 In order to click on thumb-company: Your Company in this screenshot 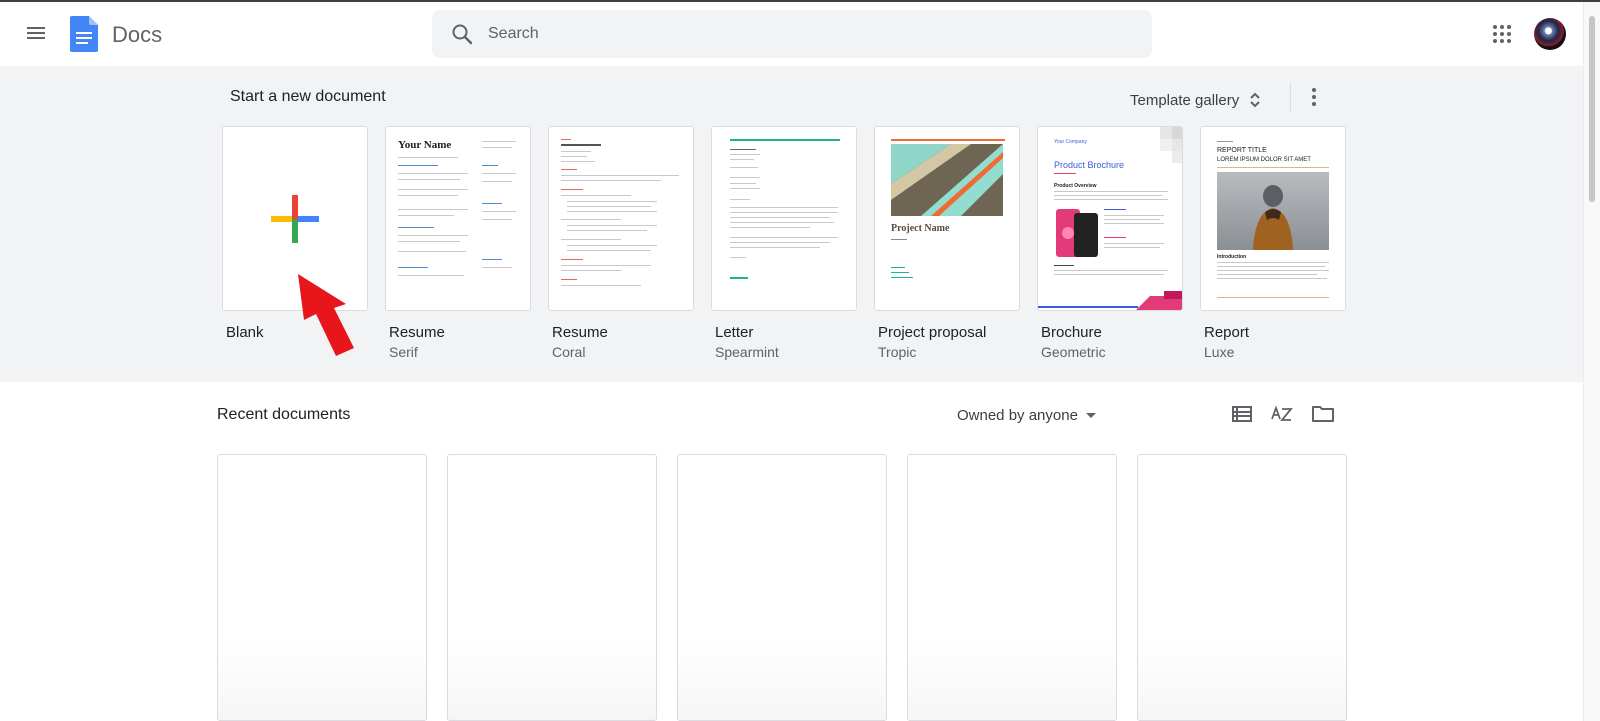, I will do `click(1070, 142)`.